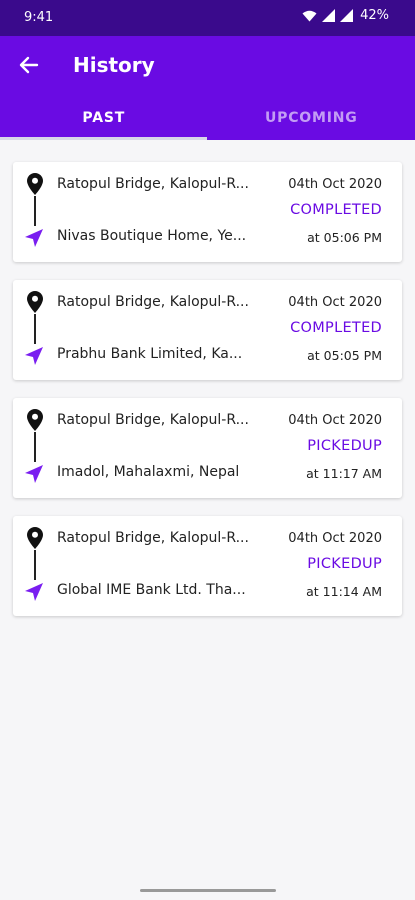 The height and width of the screenshot is (900, 415). What do you see at coordinates (207, 885) in the screenshot?
I see `bottom-area` at bounding box center [207, 885].